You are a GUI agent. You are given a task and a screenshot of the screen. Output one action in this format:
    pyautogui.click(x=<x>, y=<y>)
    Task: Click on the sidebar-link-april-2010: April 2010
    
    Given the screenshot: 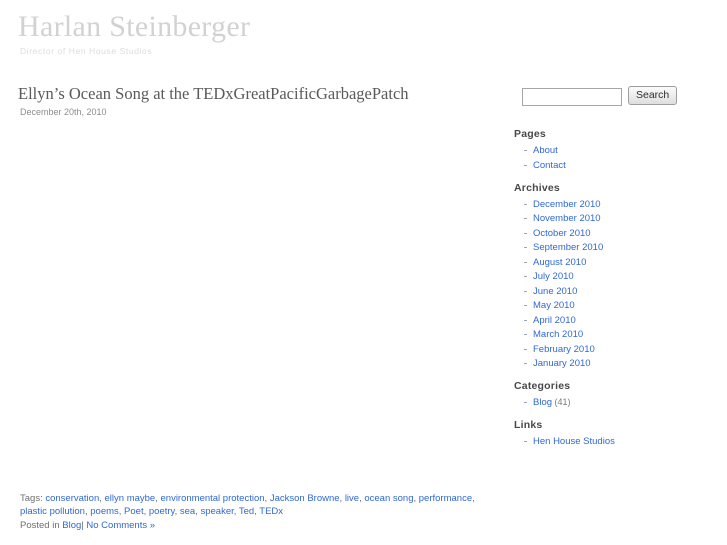 What is the action you would take?
    pyautogui.click(x=554, y=320)
    